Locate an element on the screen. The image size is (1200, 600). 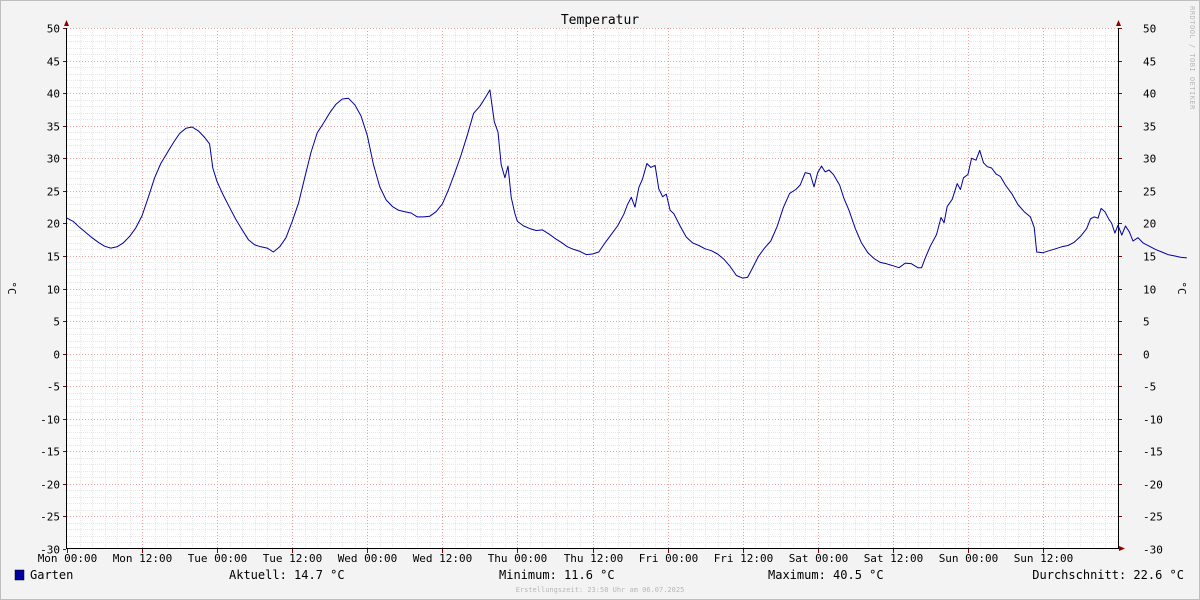
y-tick-label-left: 30 is located at coordinates (53, 159).